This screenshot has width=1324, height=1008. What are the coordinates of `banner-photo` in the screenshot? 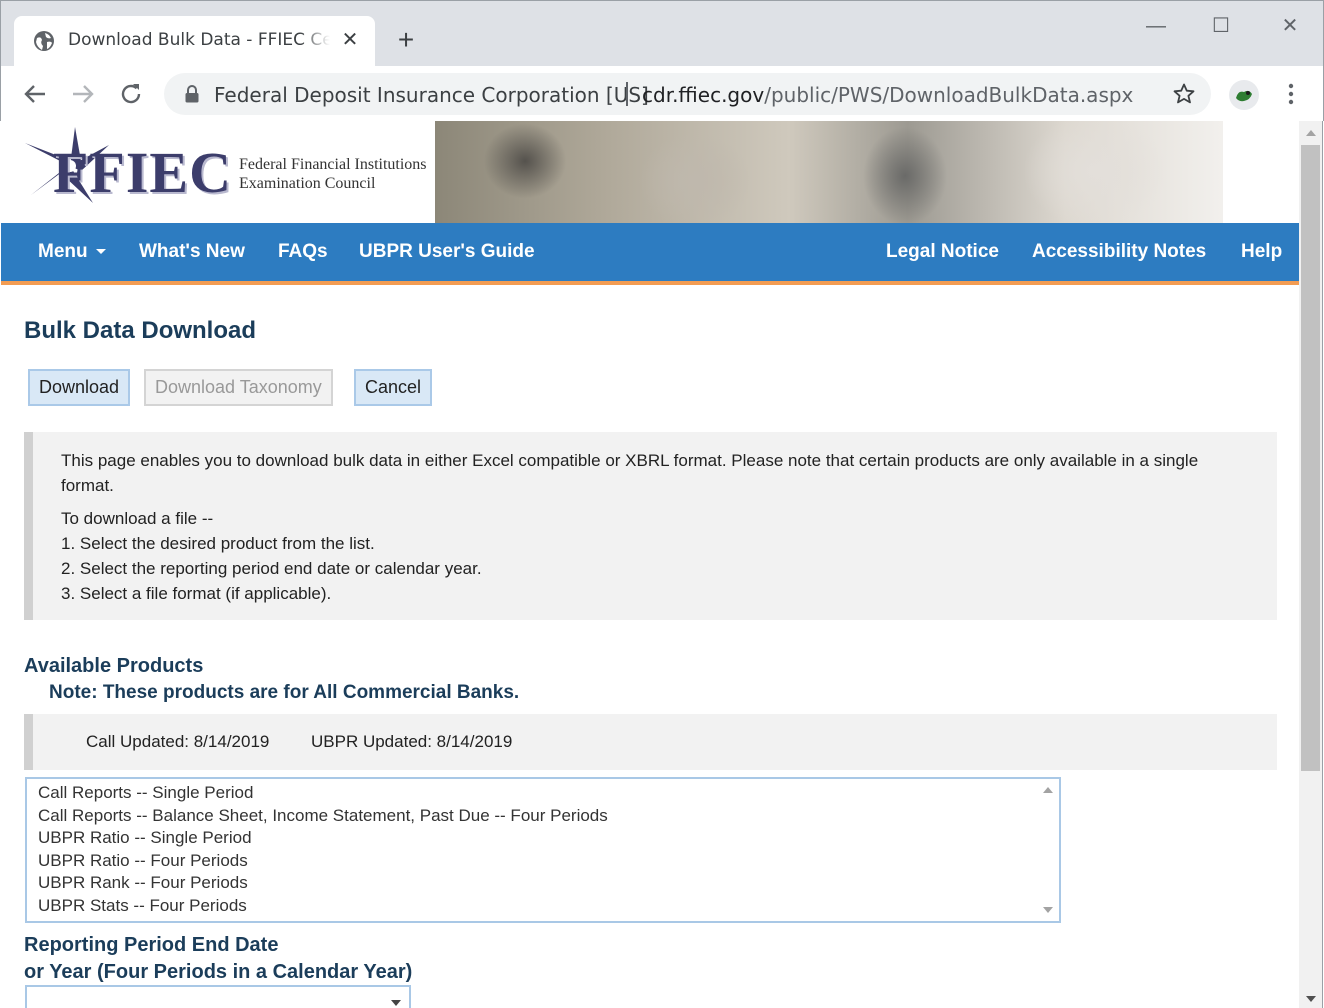 It's located at (829, 172).